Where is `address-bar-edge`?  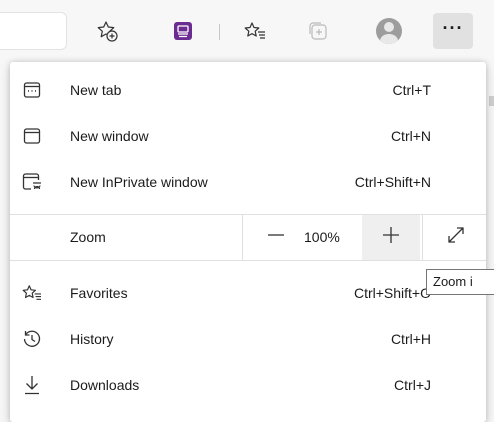 address-bar-edge is located at coordinates (33, 31).